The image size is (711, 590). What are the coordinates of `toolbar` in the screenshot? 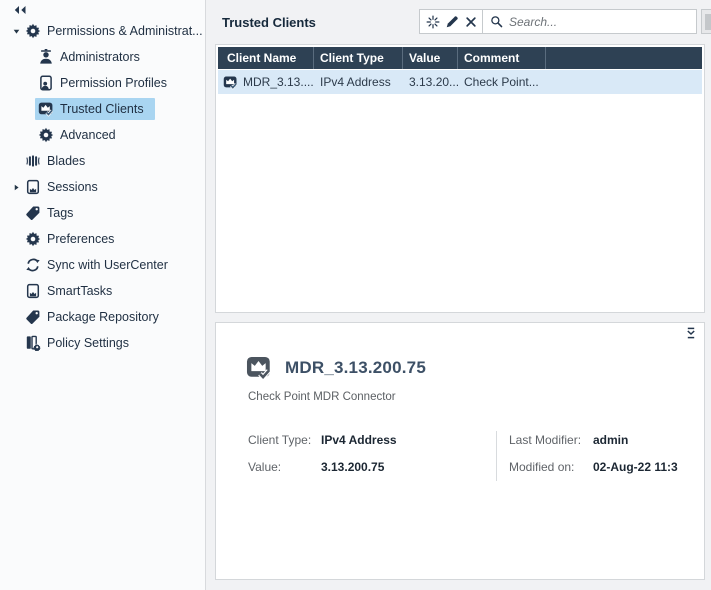 It's located at (451, 21).